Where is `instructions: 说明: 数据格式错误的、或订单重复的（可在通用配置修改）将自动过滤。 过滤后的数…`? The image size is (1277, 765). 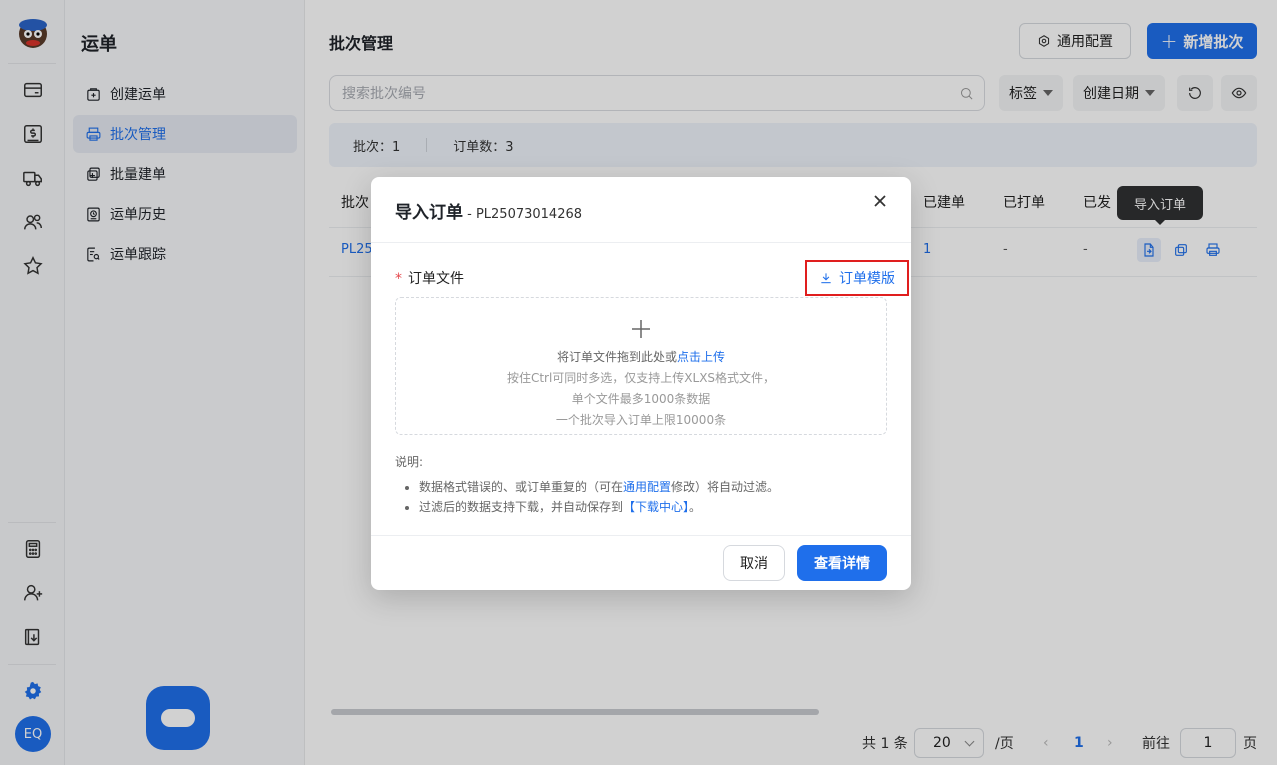
instructions: 说明: 数据格式错误的、或订单重复的（可在通用配置修改）将自动过滤。 过滤后的数… is located at coordinates (587, 485).